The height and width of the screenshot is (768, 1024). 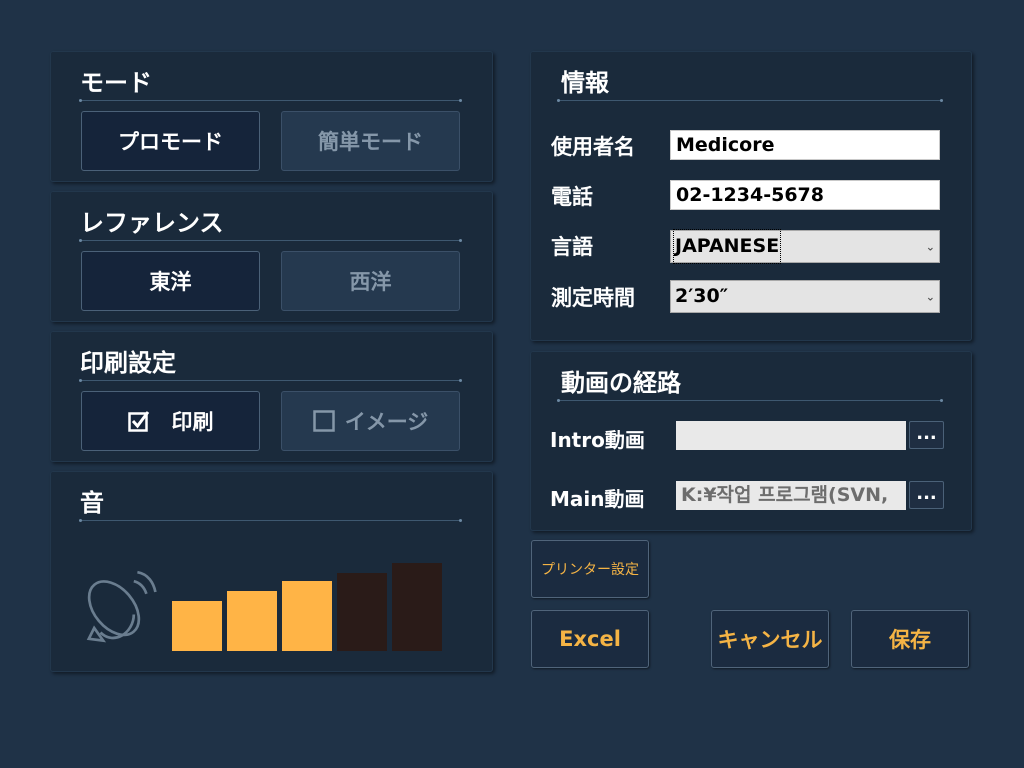 I want to click on reference-title: レファレンス, so click(x=152, y=223).